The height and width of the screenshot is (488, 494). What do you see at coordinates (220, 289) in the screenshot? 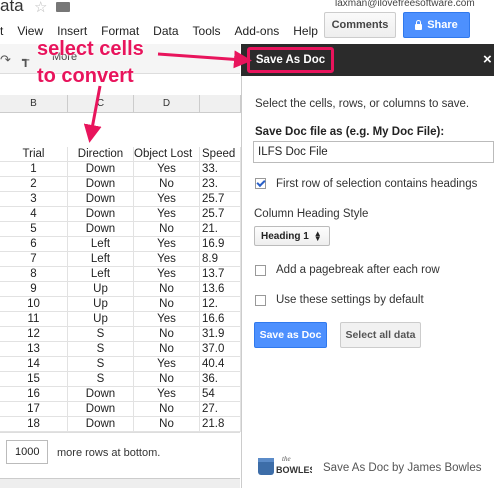
I see `table-cell: 13.6` at bounding box center [220, 289].